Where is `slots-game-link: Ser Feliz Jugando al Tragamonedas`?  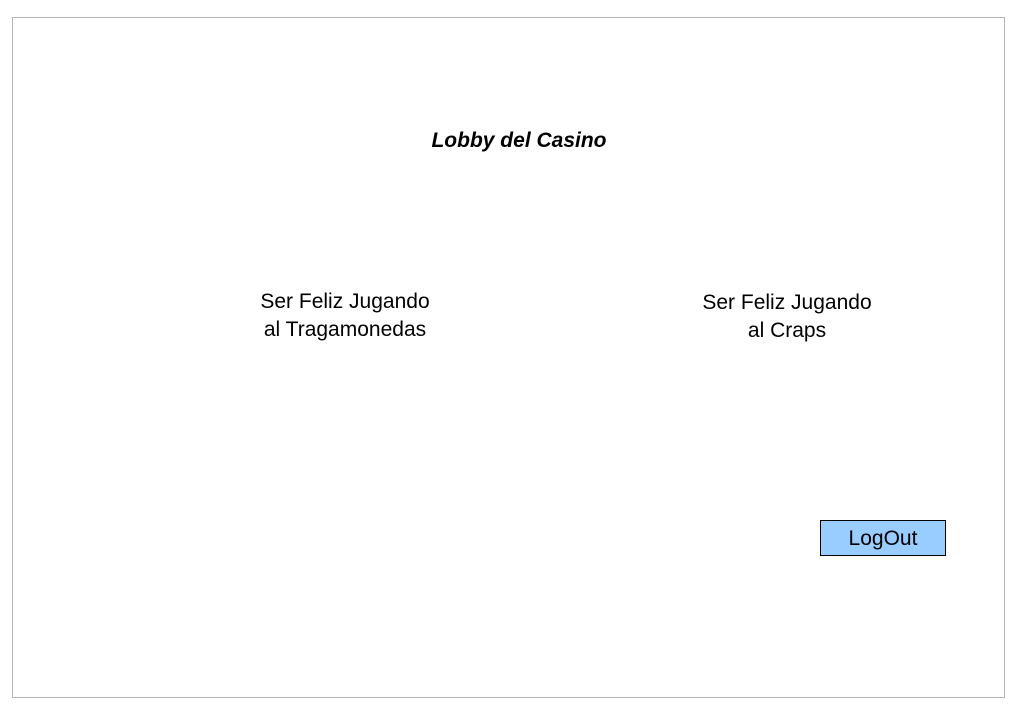 slots-game-link: Ser Feliz Jugando al Tragamonedas is located at coordinates (345, 316).